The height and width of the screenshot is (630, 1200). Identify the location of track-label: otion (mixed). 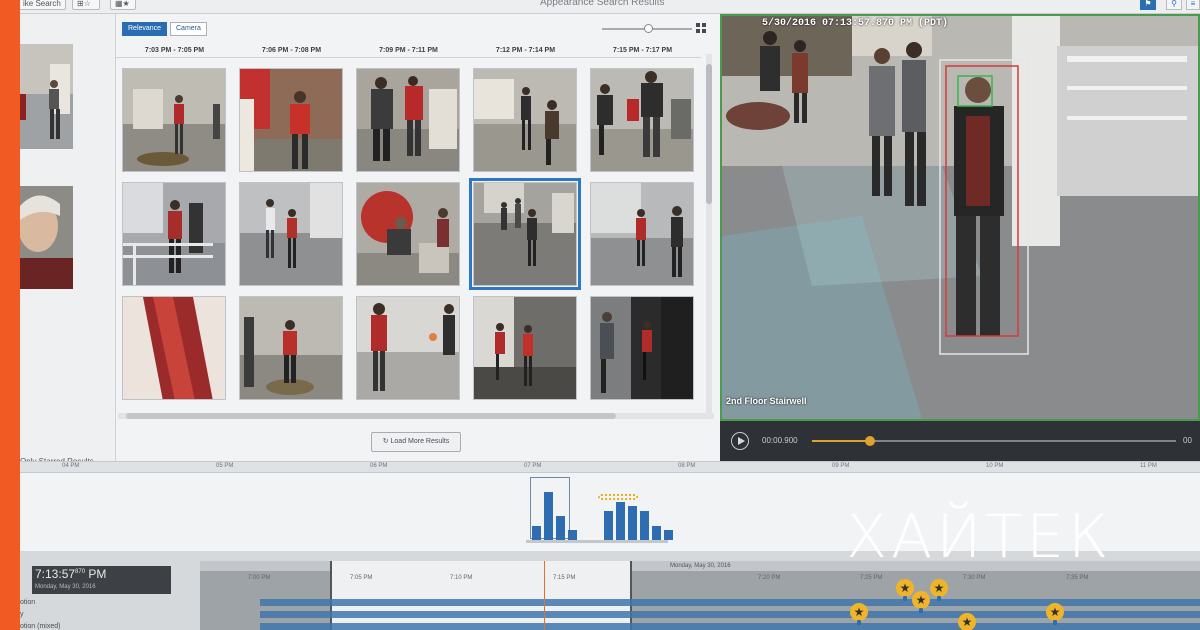
(40, 626).